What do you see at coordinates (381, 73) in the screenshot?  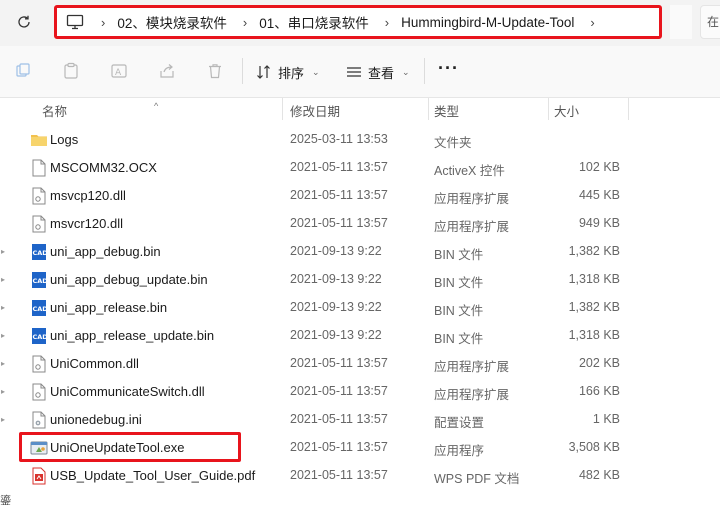 I see `view-label: 查看` at bounding box center [381, 73].